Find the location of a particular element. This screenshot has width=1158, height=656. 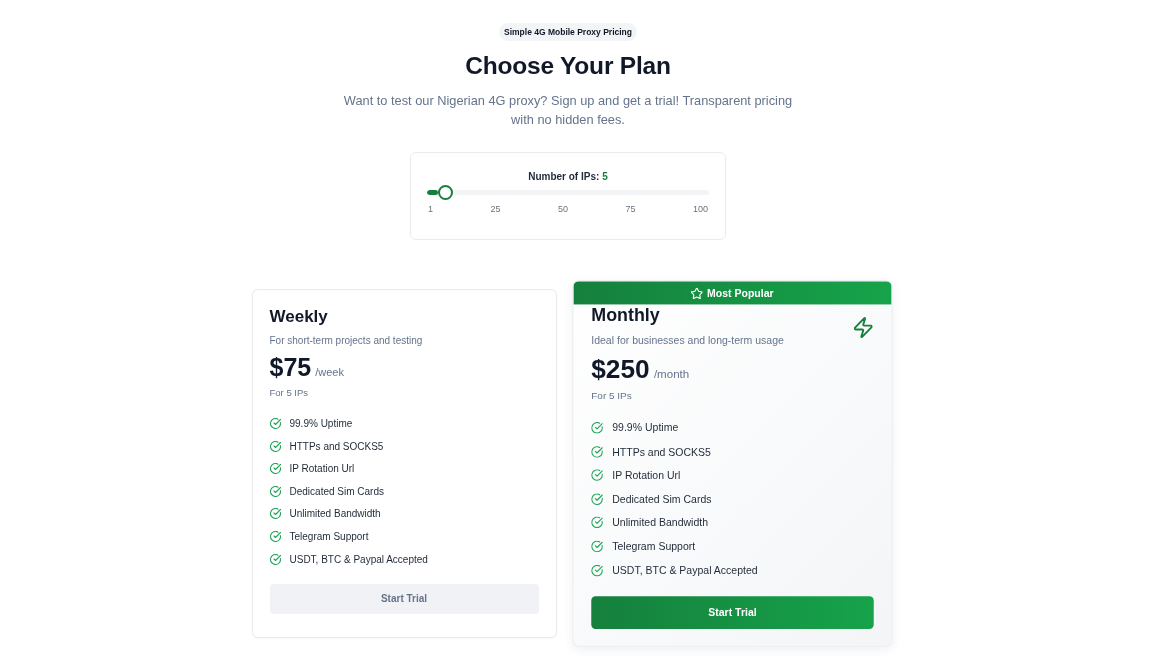

tick-label: 75 is located at coordinates (630, 209).